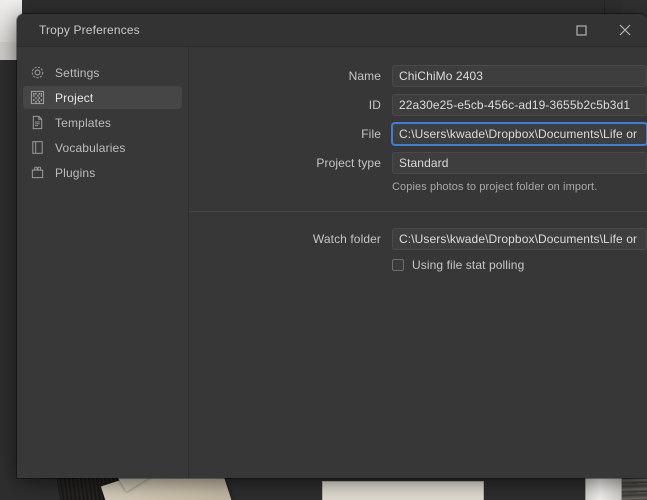 Image resolution: width=647 pixels, height=500 pixels. I want to click on id-control, so click(519, 105).